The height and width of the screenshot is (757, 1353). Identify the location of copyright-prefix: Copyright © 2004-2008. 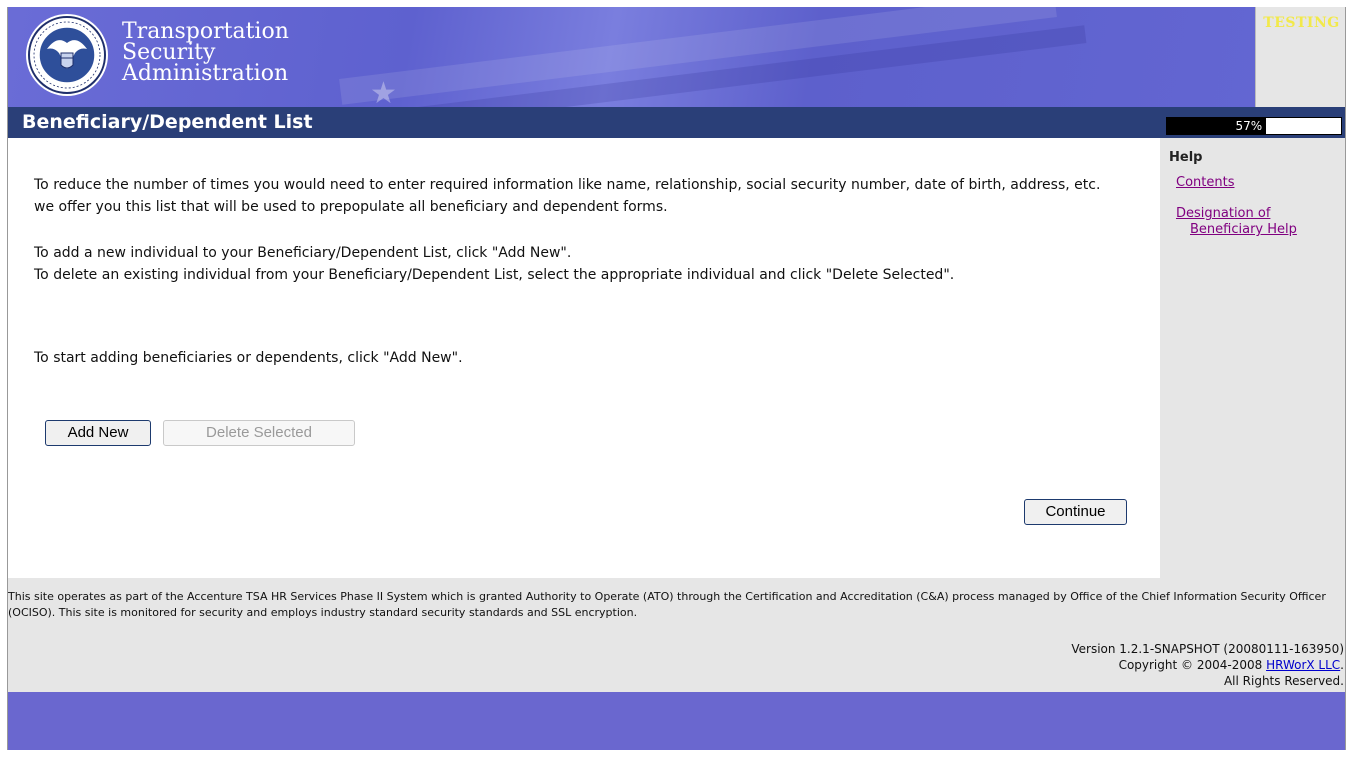
(1192, 665).